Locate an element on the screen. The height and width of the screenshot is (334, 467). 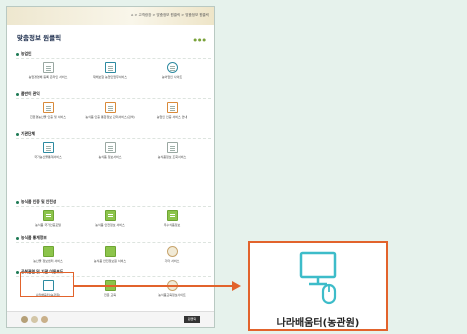
service-label: 농식품 안전정보 서비스 is located at coordinates (110, 225).